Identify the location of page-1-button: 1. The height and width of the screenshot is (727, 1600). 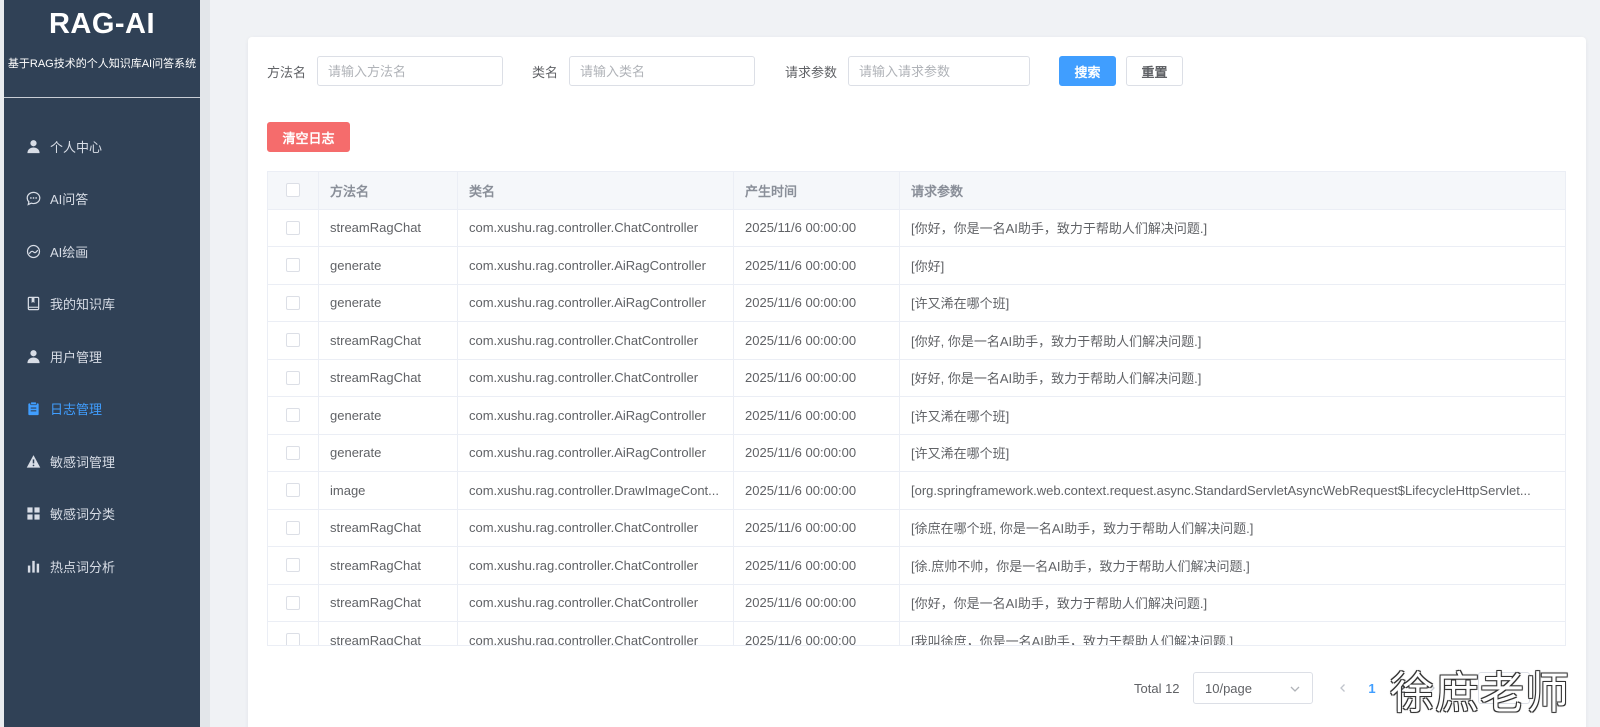
(1372, 688).